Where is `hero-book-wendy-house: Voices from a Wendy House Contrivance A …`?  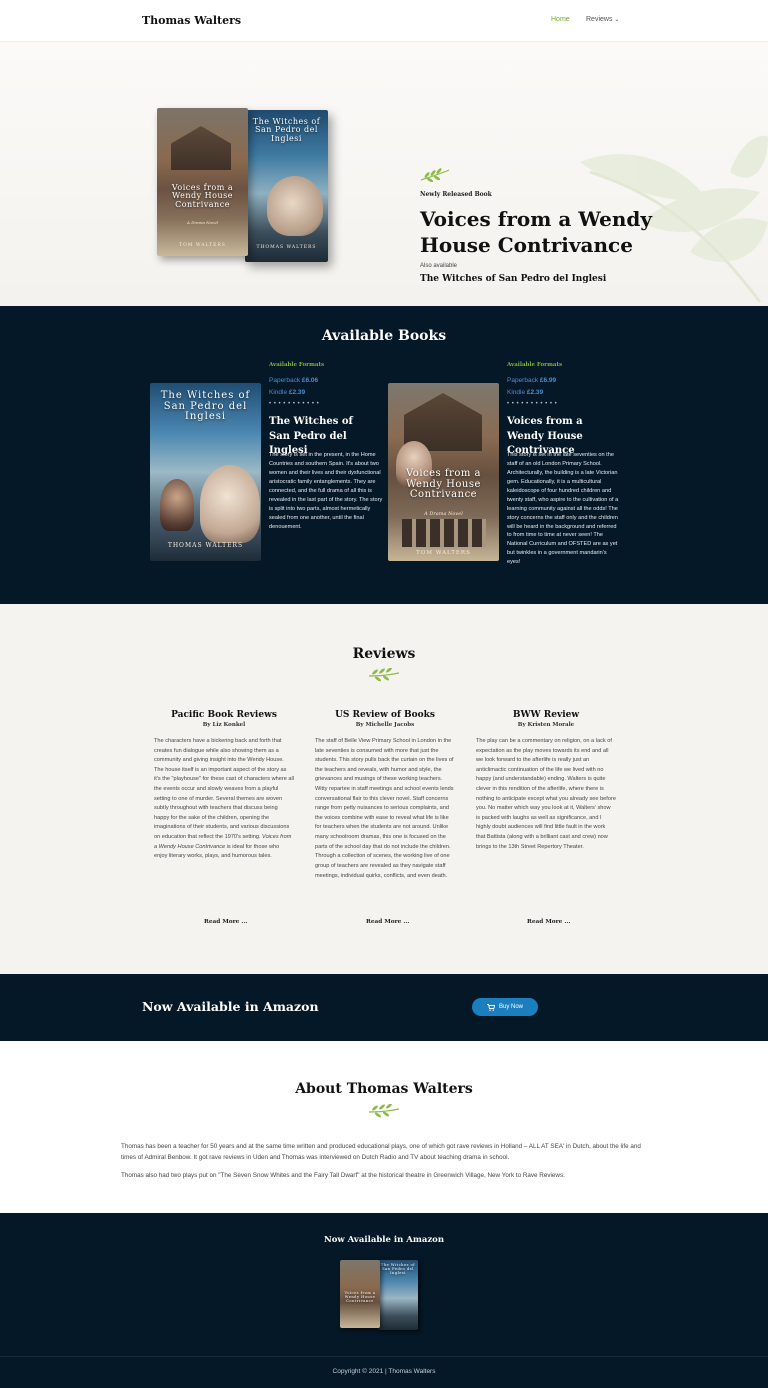 hero-book-wendy-house: Voices from a Wendy House Contrivance A … is located at coordinates (202, 182).